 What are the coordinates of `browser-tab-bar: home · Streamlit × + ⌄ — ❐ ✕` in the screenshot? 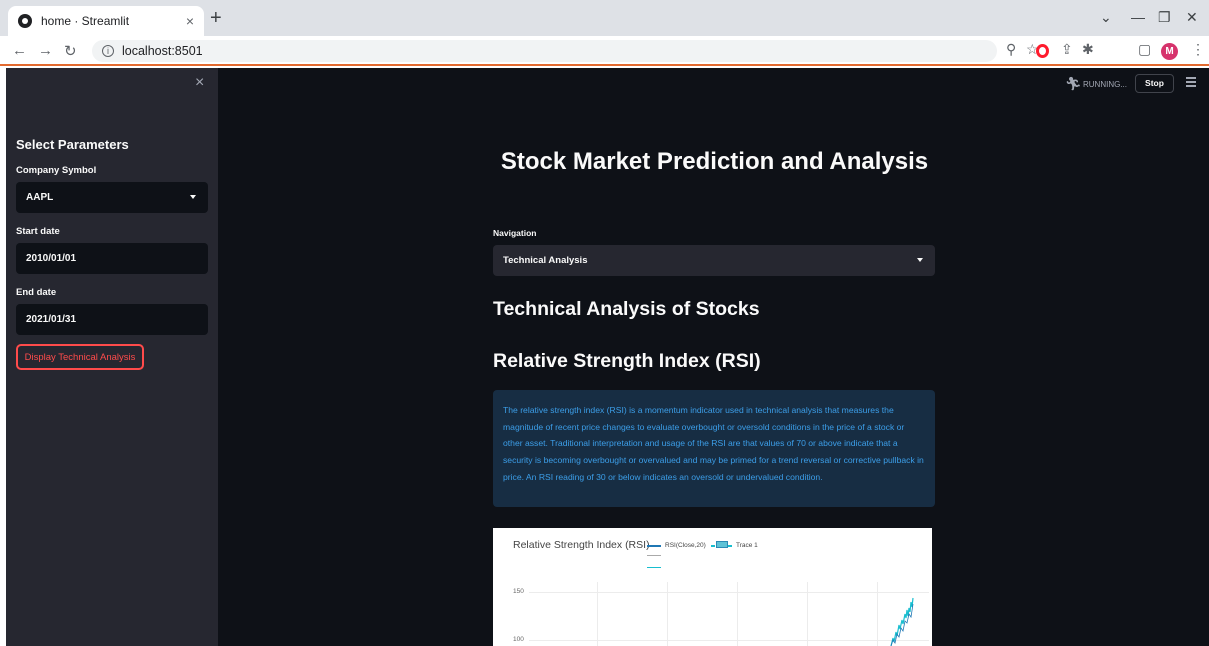 It's located at (604, 18).